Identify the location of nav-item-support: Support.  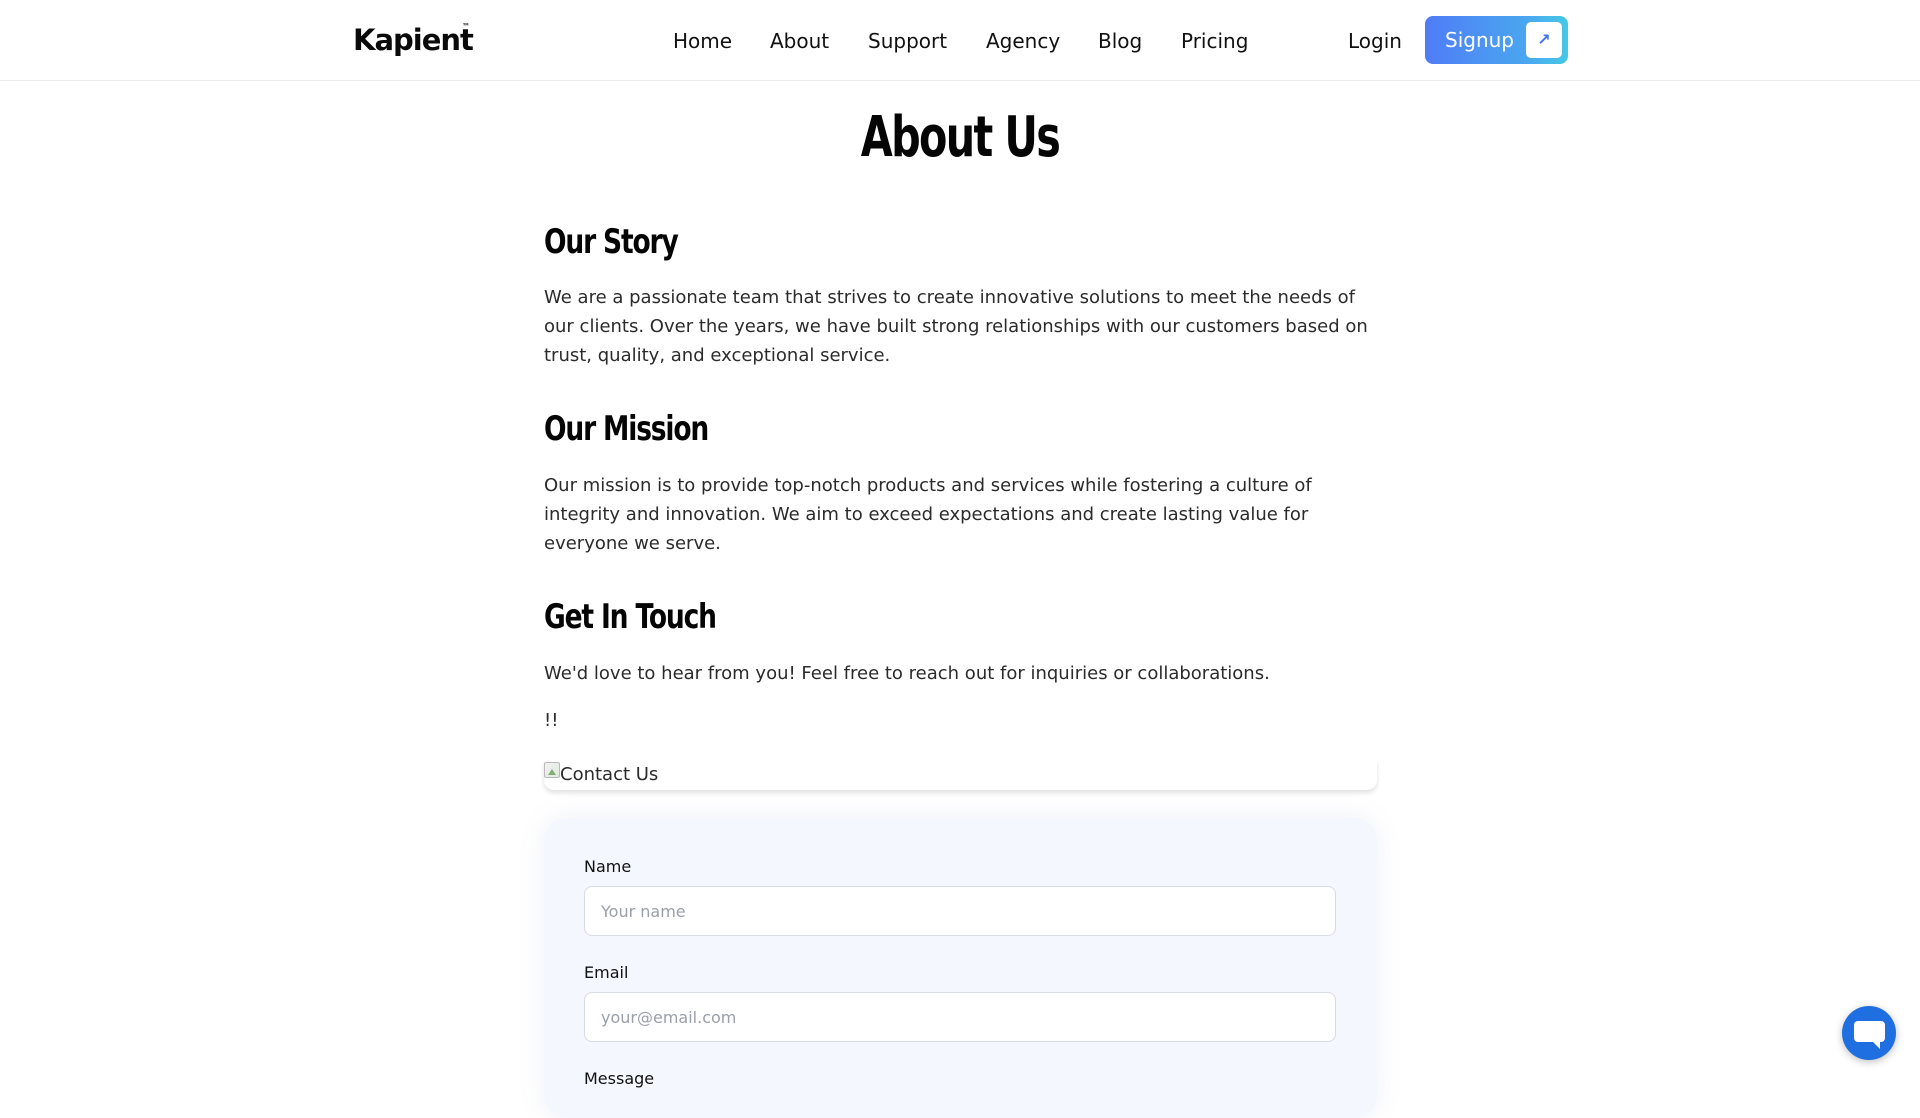
(907, 41).